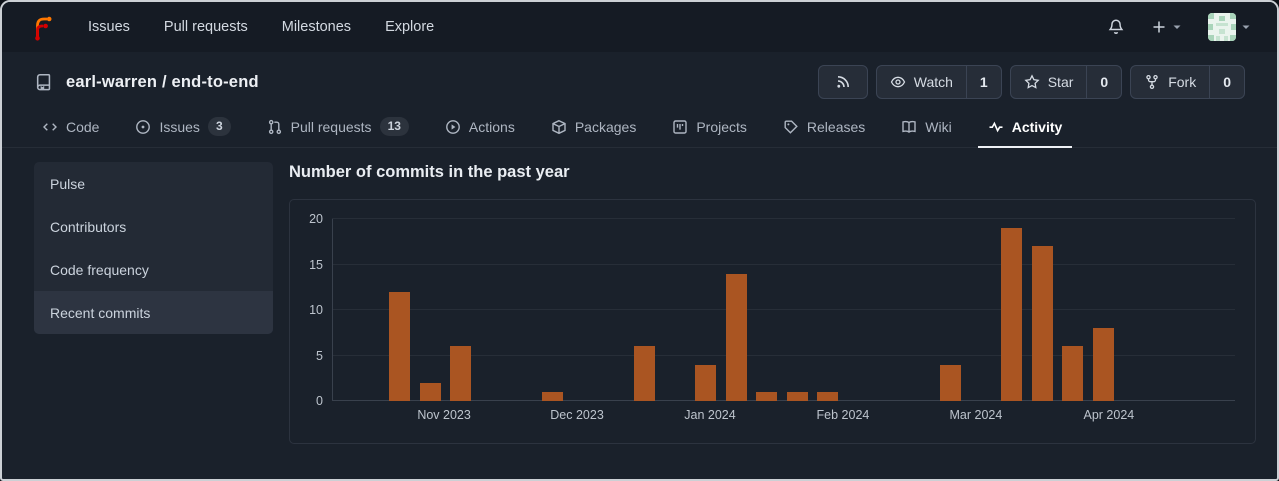 This screenshot has height=481, width=1279. Describe the element at coordinates (1037, 126) in the screenshot. I see `tab-label: Activity` at that location.